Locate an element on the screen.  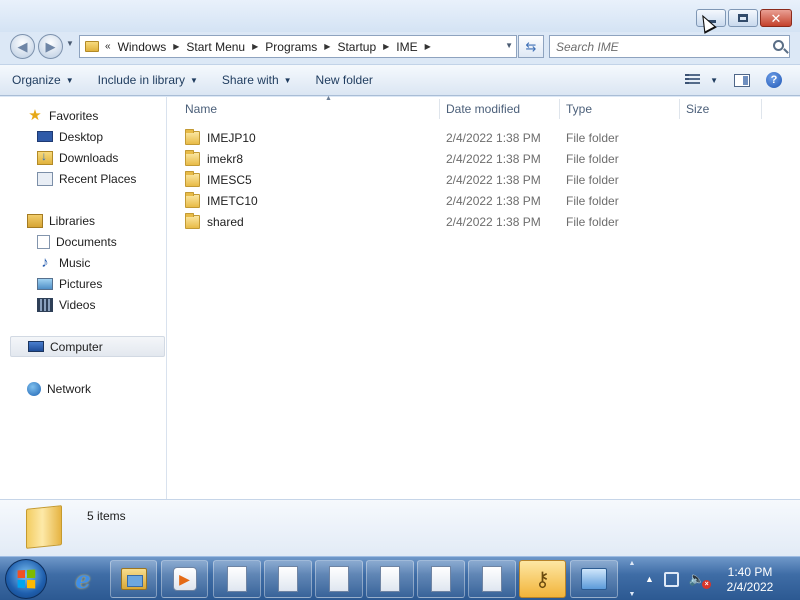
windows-logo-icon is located at coordinates (26, 579).